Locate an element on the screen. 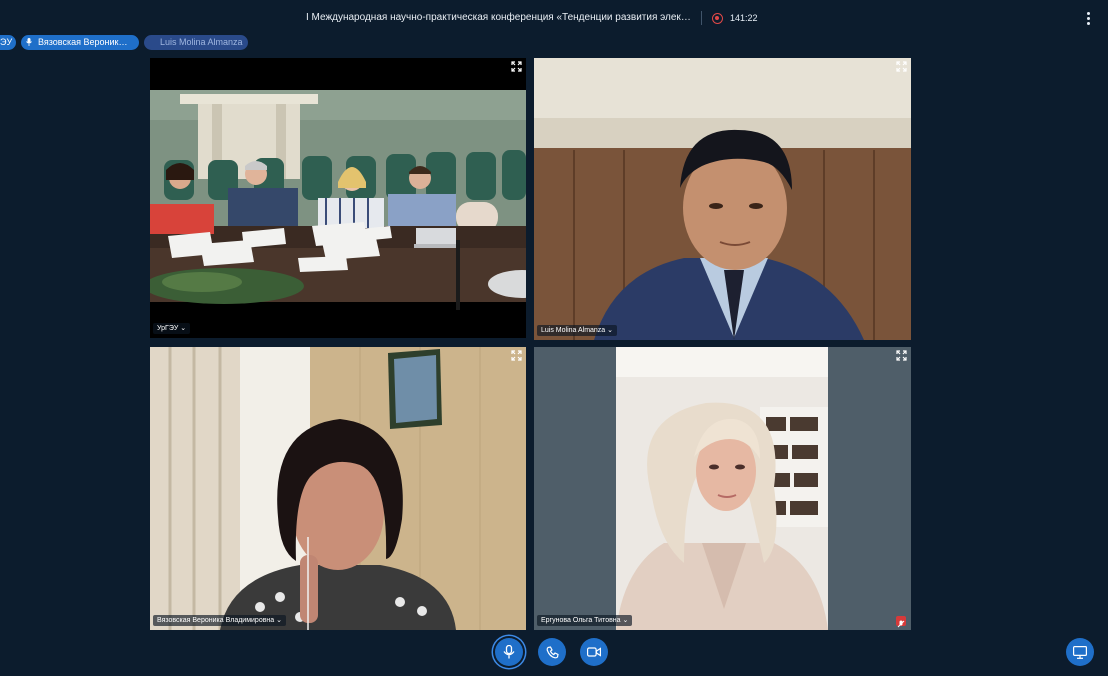  video-tile: Вязовская Вероника Владимировна ⌄ is located at coordinates (338, 488).